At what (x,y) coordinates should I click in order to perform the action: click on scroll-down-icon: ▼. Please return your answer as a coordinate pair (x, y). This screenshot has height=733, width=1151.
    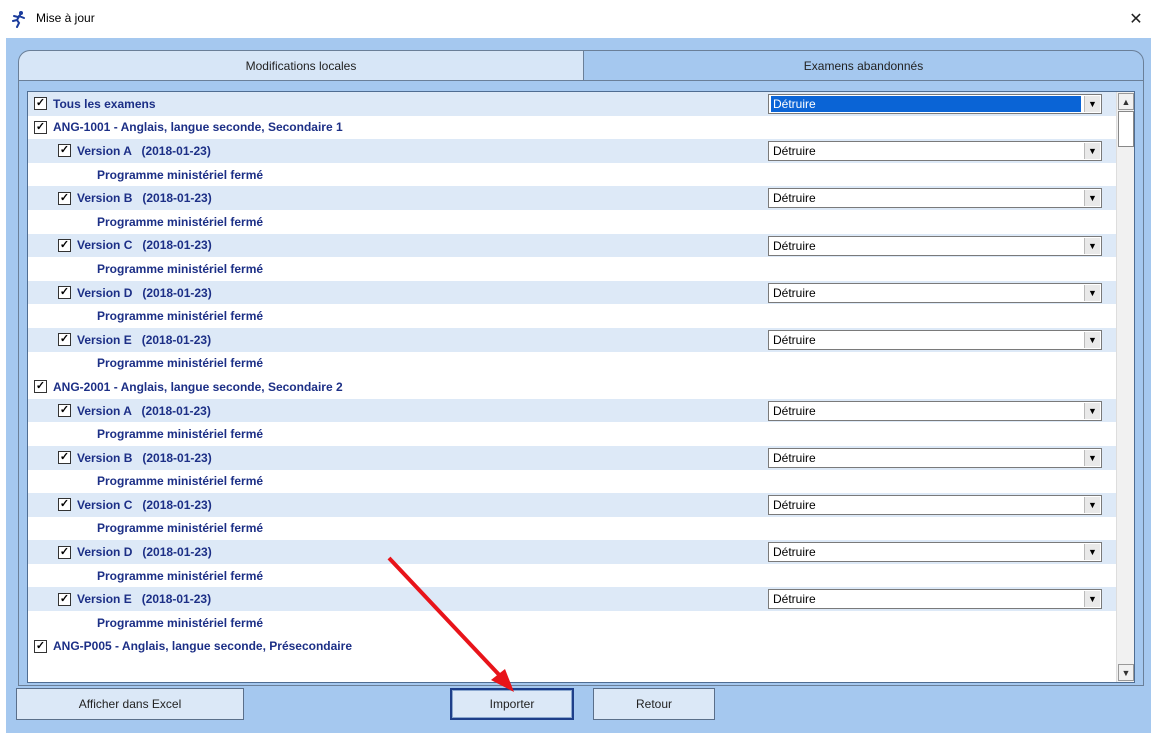
    Looking at the image, I should click on (1126, 672).